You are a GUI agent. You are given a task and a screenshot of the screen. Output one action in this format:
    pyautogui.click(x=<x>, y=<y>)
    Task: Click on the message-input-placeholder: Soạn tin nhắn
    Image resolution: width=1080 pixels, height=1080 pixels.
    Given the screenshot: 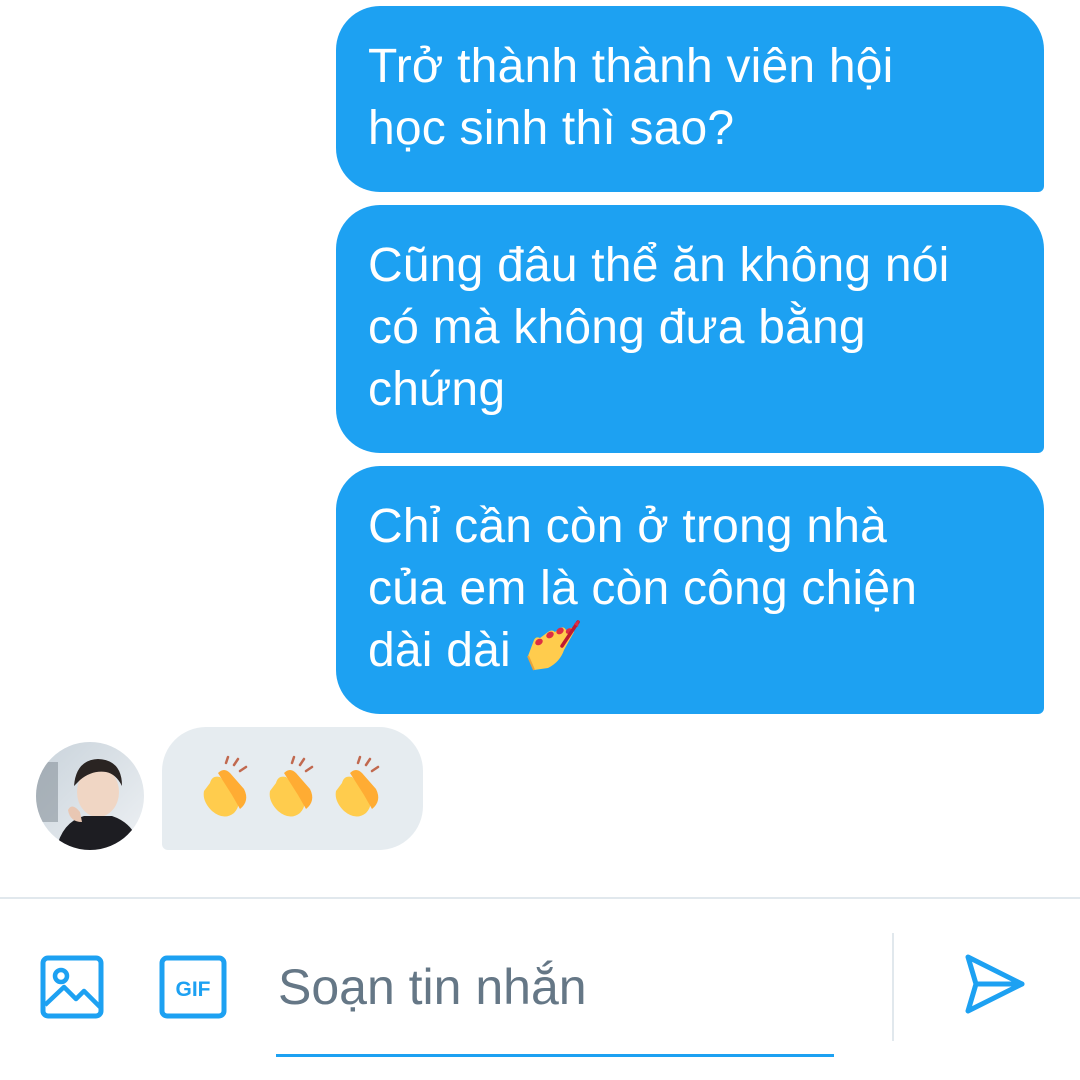 What is the action you would take?
    pyautogui.click(x=432, y=987)
    